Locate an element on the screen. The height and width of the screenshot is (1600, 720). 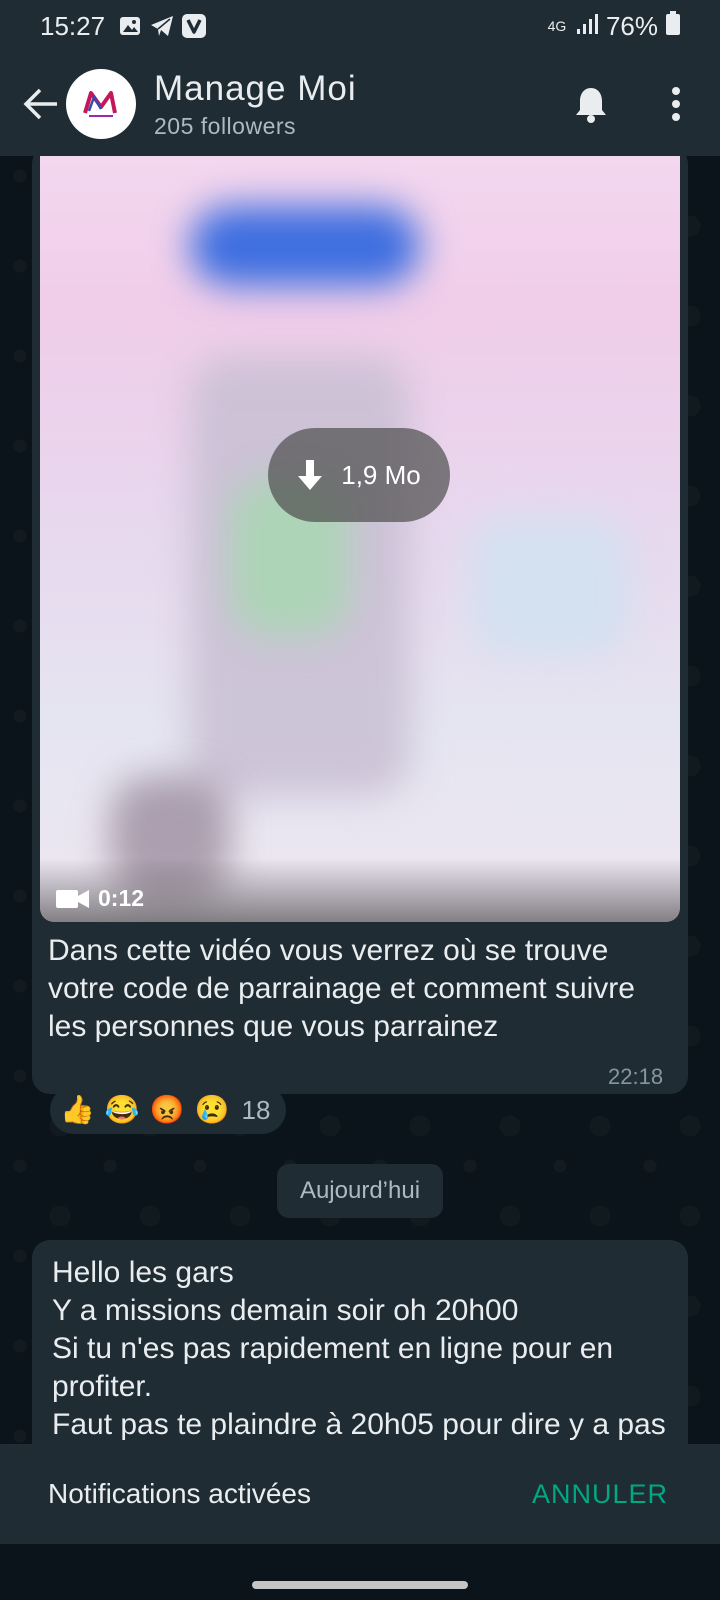
video-duration-badge: 0:12 is located at coordinates (100, 898).